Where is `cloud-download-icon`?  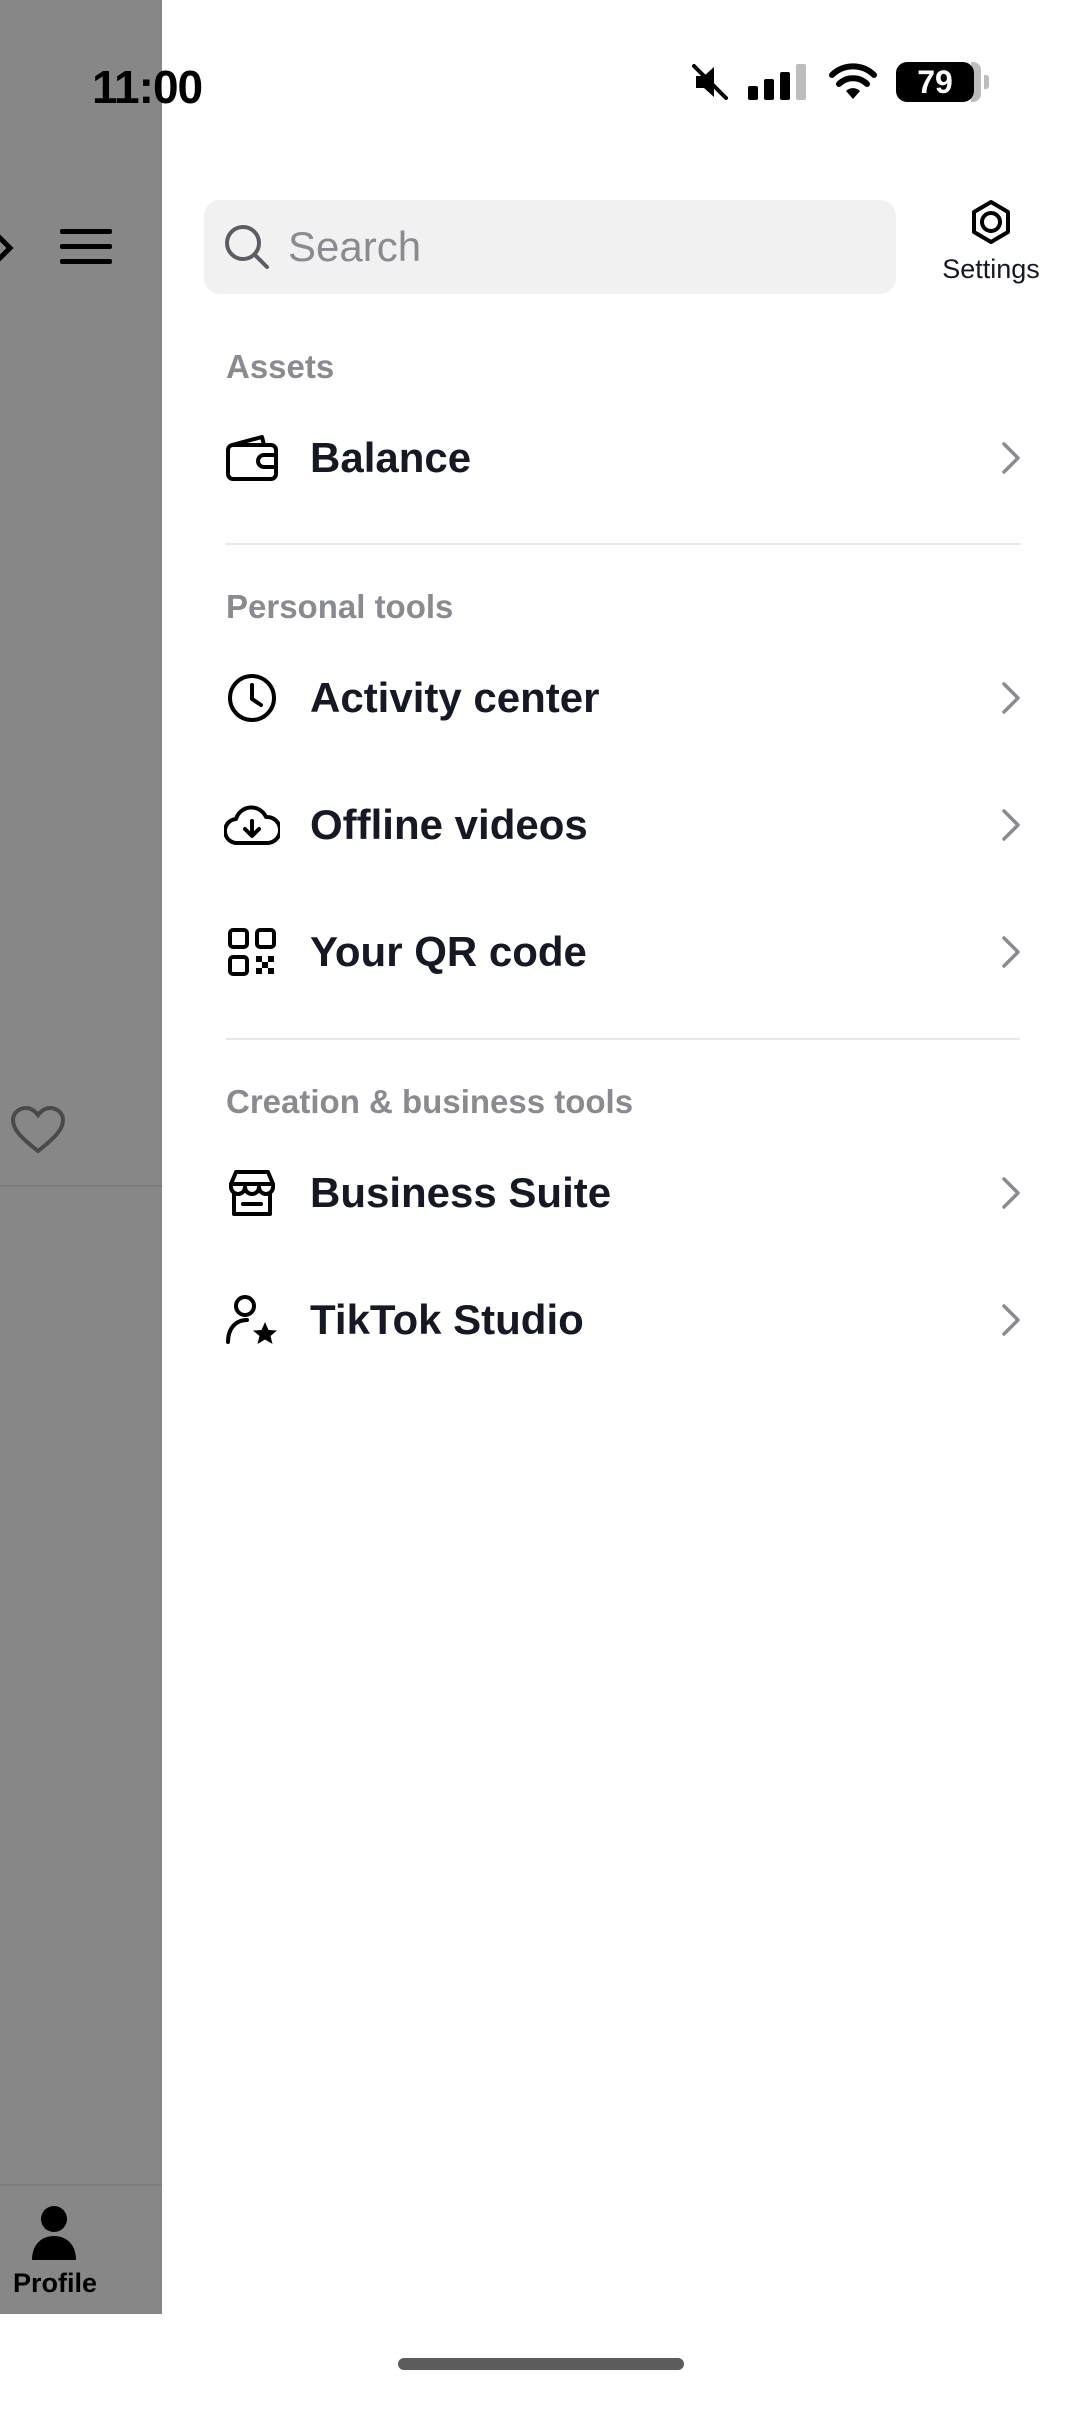
cloud-download-icon is located at coordinates (252, 825).